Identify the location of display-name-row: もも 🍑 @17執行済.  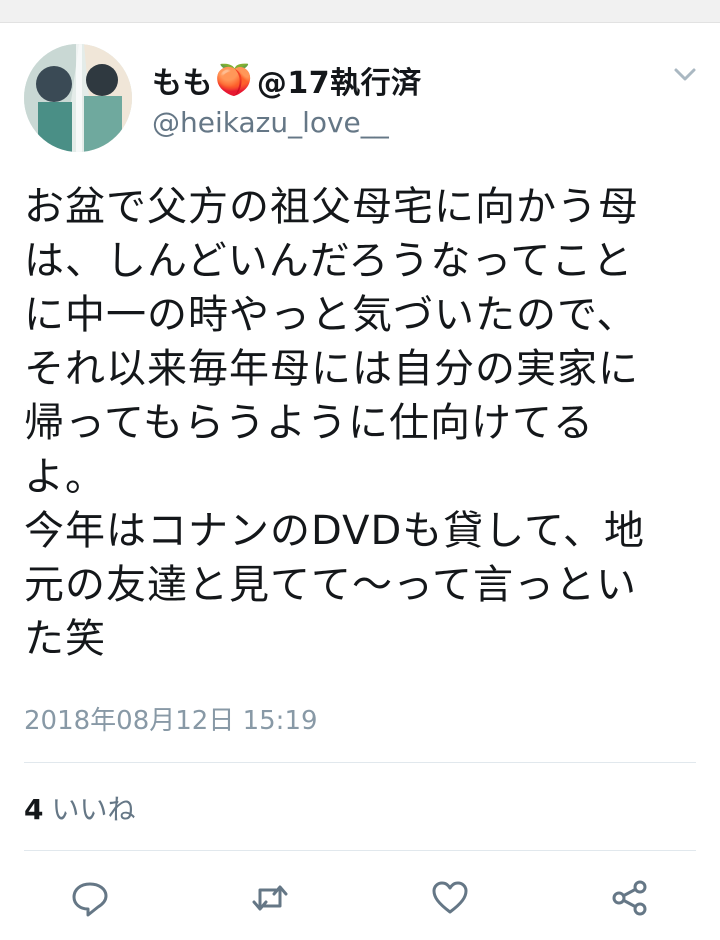
(287, 80).